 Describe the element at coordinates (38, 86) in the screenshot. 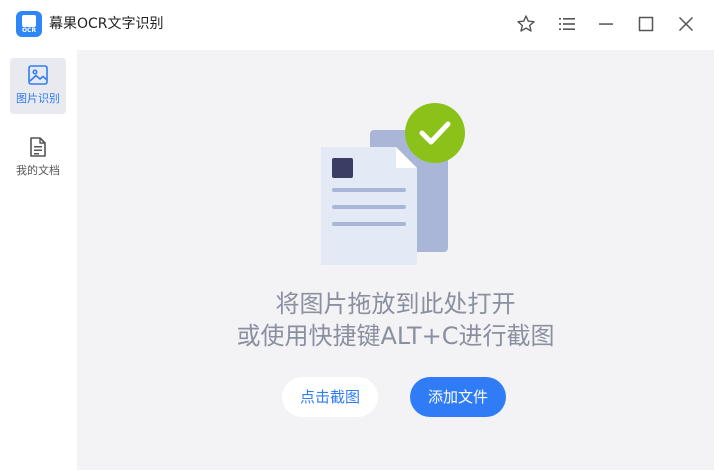

I see `sidebar-item-image-recognition: 图片识别` at that location.